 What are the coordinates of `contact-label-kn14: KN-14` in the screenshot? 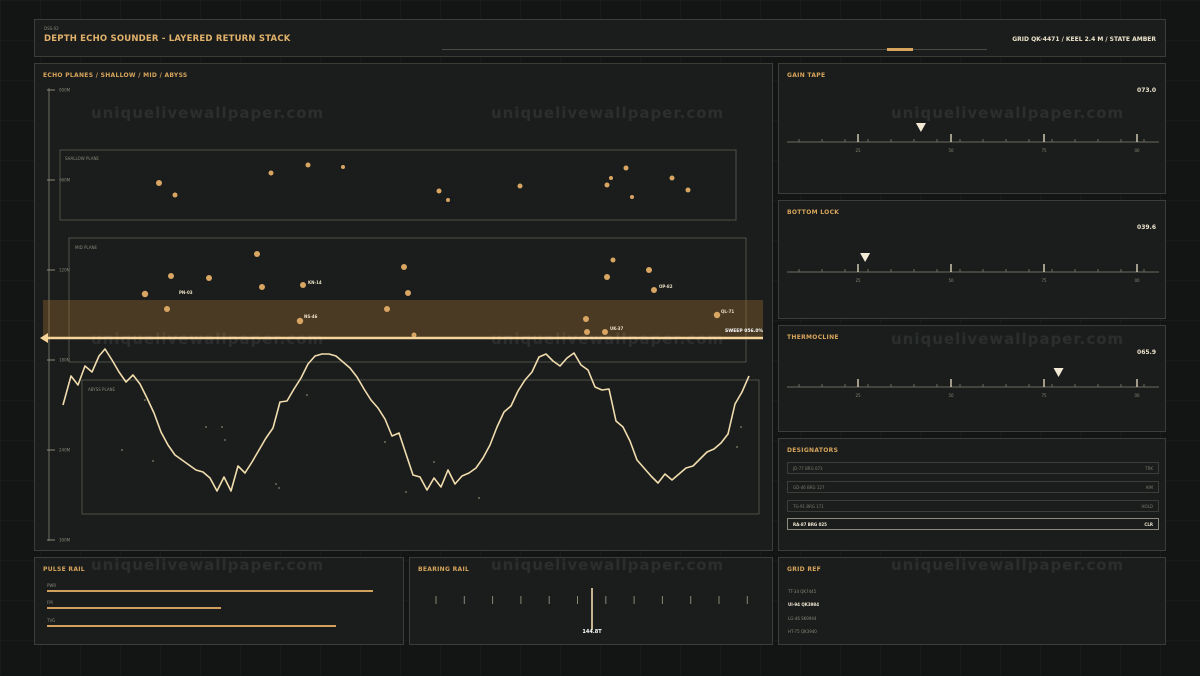 It's located at (315, 282).